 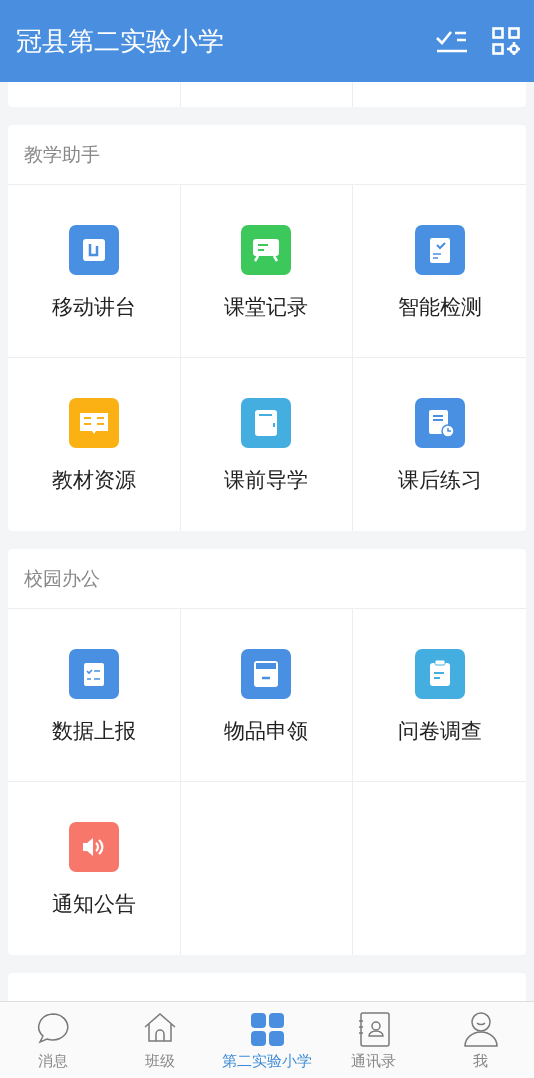 I want to click on app-label: 课堂记录, so click(x=266, y=307).